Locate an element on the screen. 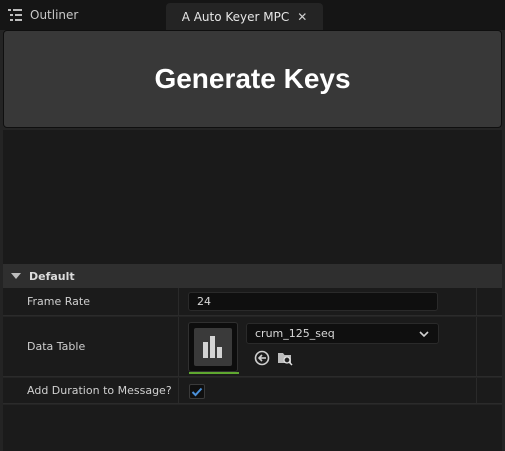  data-table-dropdown: crum_125_seq is located at coordinates (342, 333).